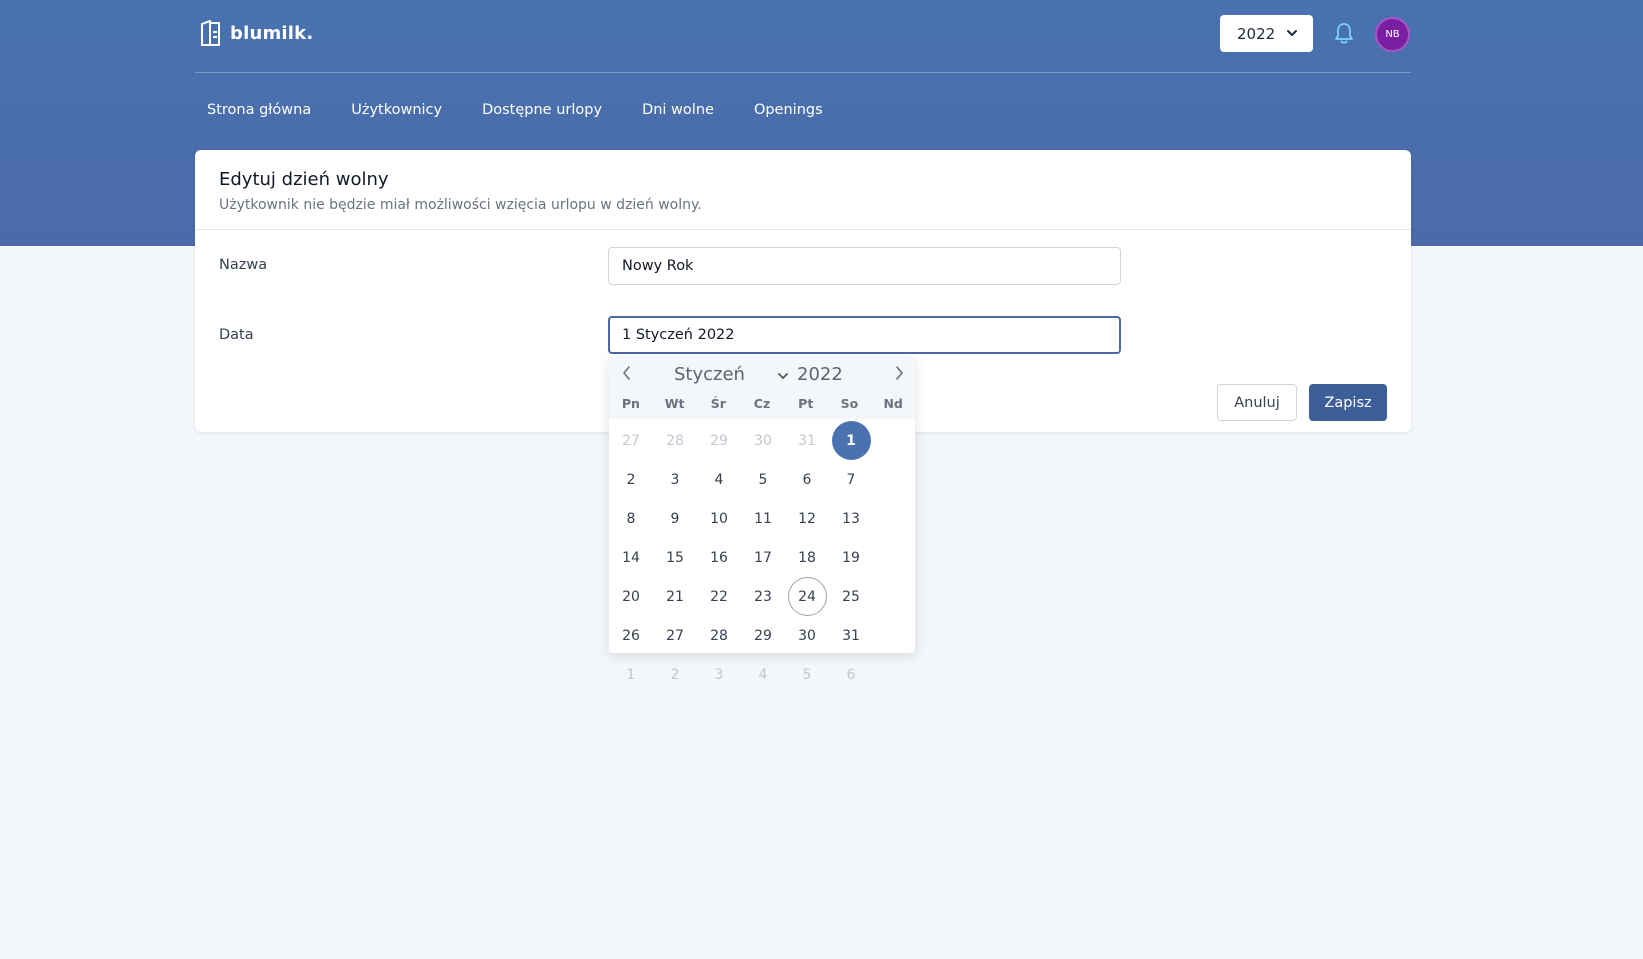 This screenshot has height=959, width=1643. Describe the element at coordinates (864, 335) in the screenshot. I see `date-input: 1 Styczeń 2022` at that location.